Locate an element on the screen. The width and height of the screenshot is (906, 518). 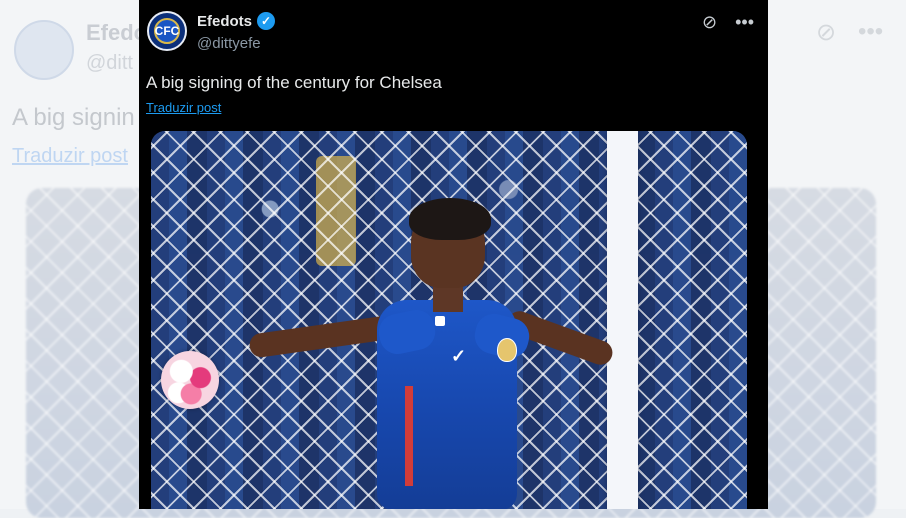
verified-badge-icon: ✓ is located at coordinates (266, 21).